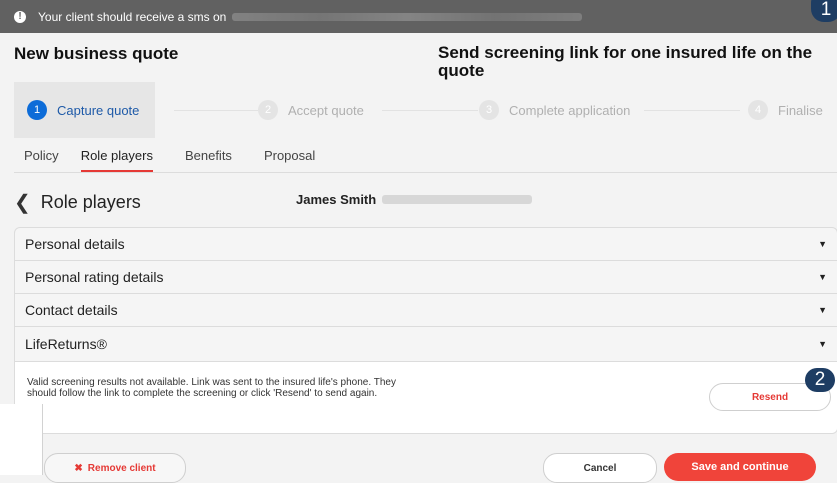 The width and height of the screenshot is (837, 483). Describe the element at coordinates (75, 244) in the screenshot. I see `accordion-label: Personal details` at that location.